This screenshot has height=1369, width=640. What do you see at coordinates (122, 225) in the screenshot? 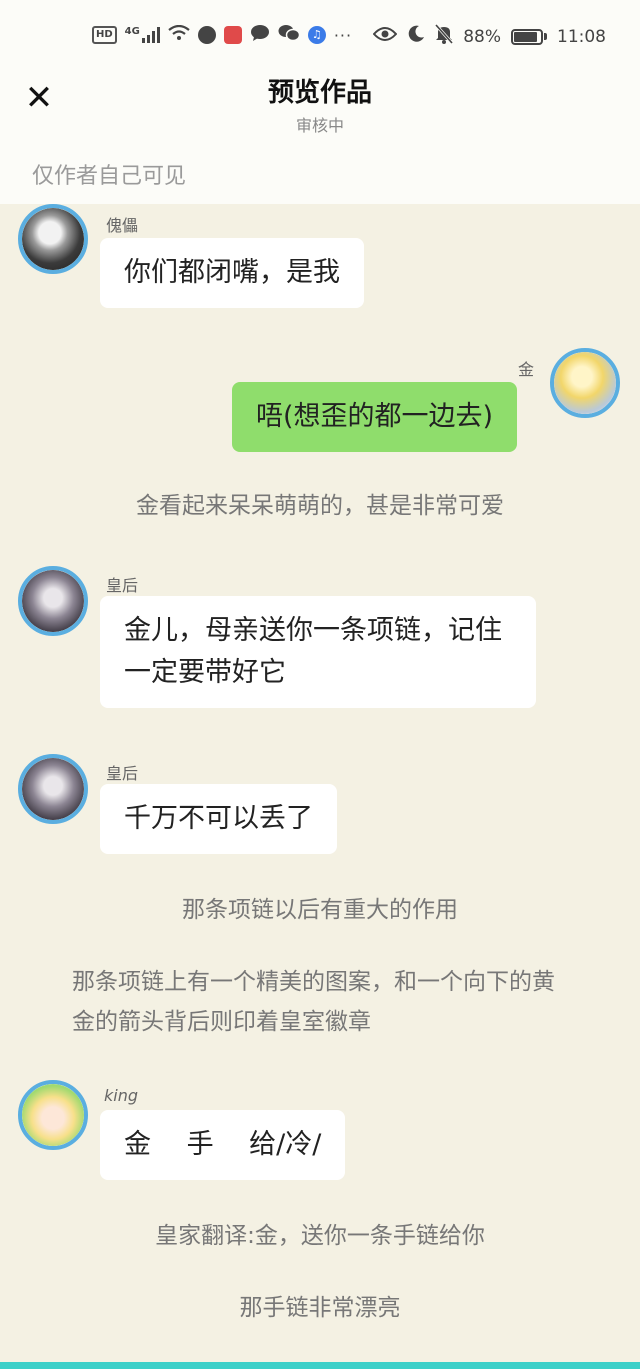
I see `sender-name: 傀儡` at bounding box center [122, 225].